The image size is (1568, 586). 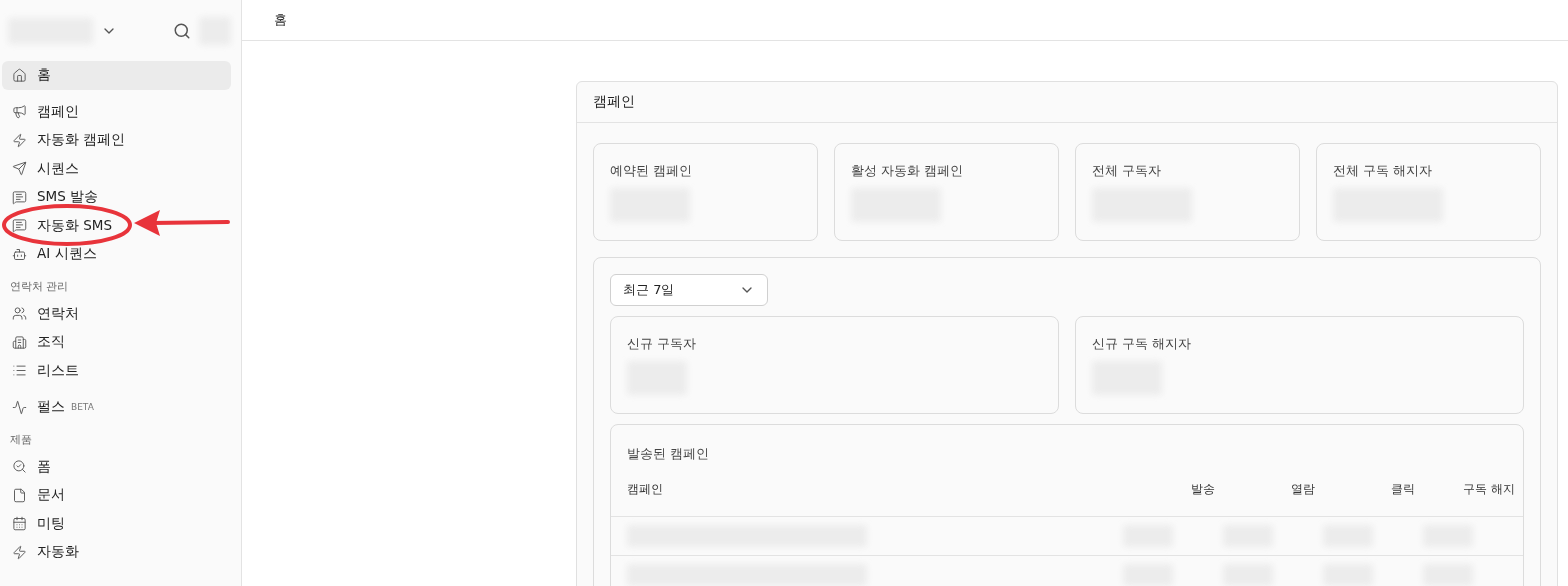 What do you see at coordinates (116, 370) in the screenshot?
I see `sidebar-item: 리스트` at bounding box center [116, 370].